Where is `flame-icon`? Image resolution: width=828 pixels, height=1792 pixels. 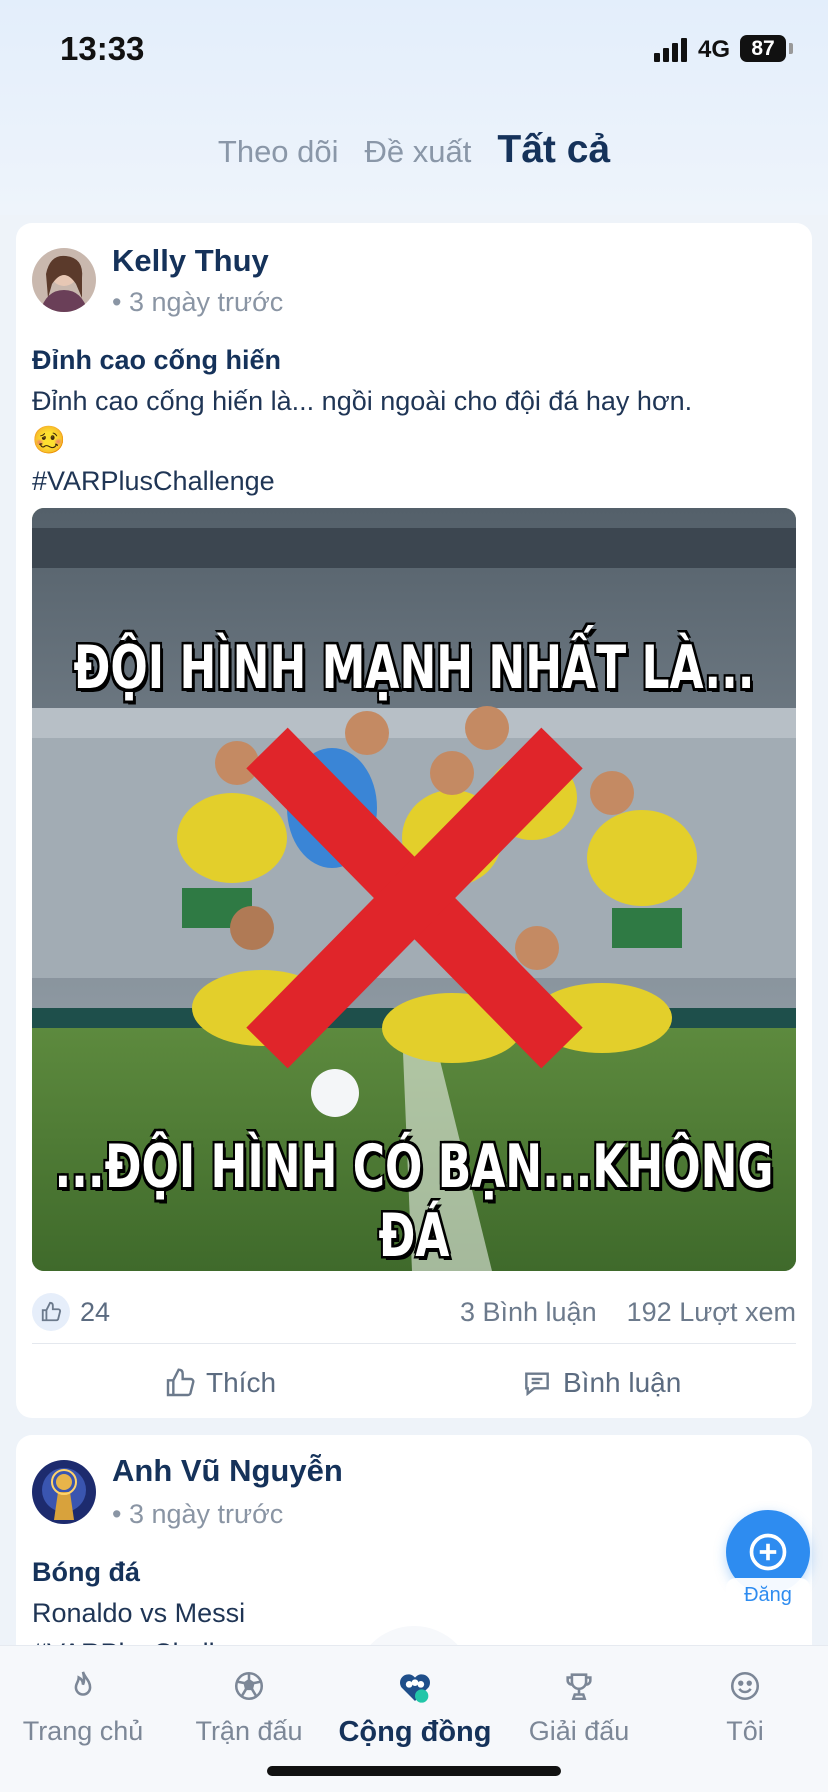 flame-icon is located at coordinates (83, 1683).